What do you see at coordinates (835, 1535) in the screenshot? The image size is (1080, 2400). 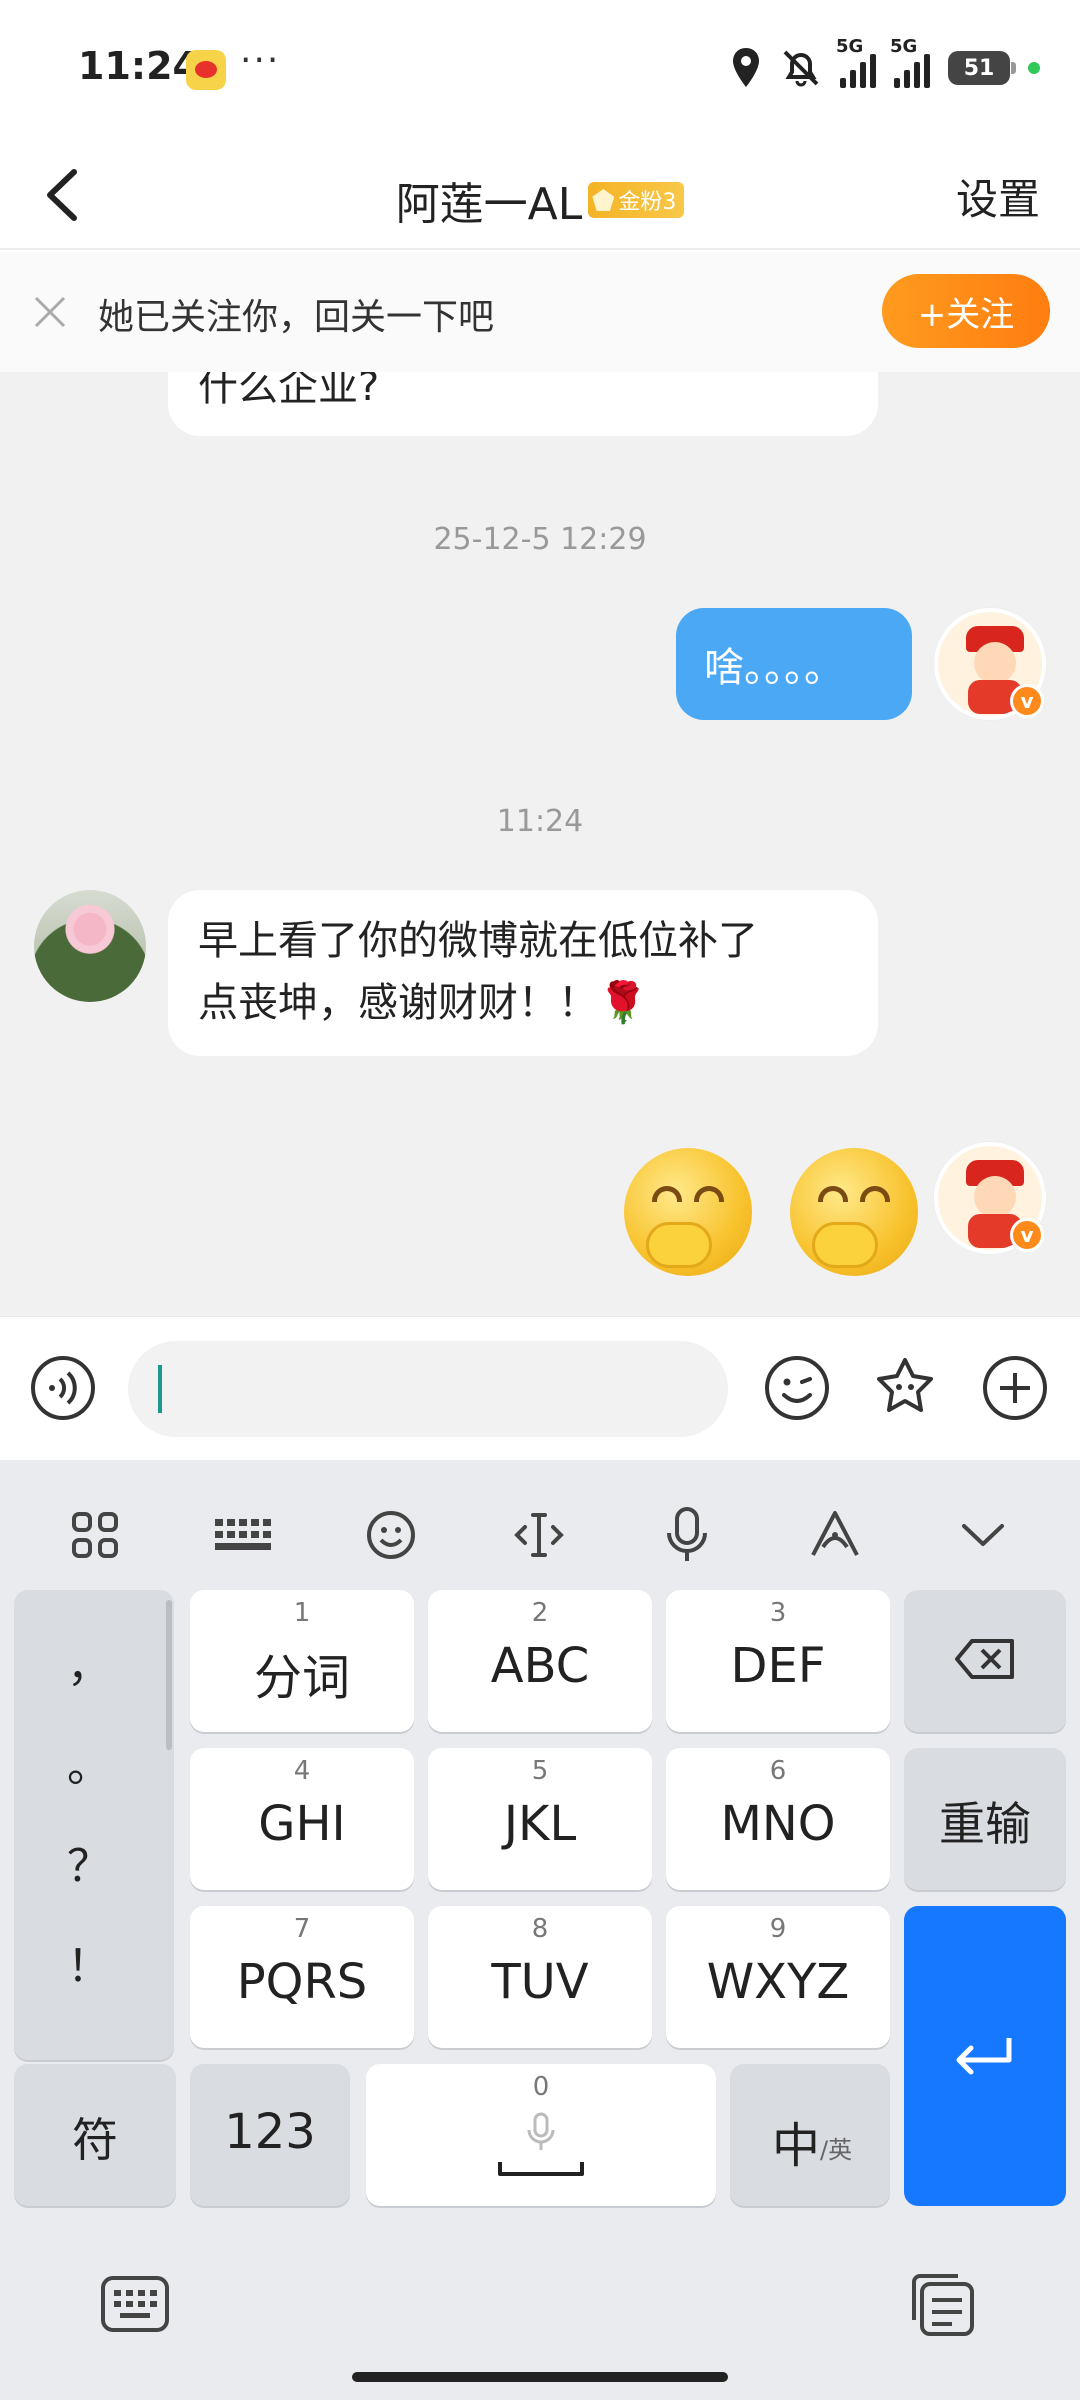 I see `handwriting-icon` at bounding box center [835, 1535].